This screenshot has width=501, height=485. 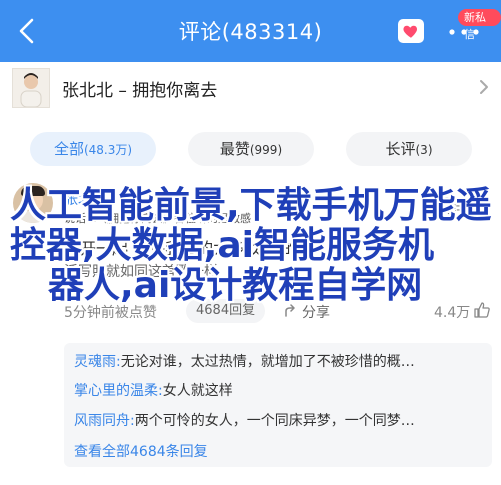 I want to click on top-bar: 评论(483314) 新私信, so click(x=250, y=31).